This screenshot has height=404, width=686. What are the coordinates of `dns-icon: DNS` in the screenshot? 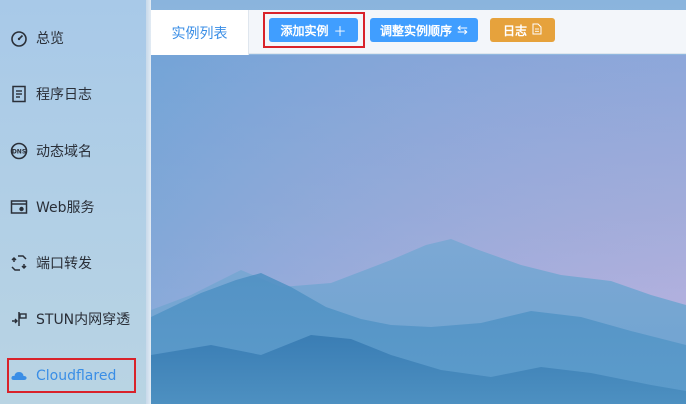 It's located at (19, 151).